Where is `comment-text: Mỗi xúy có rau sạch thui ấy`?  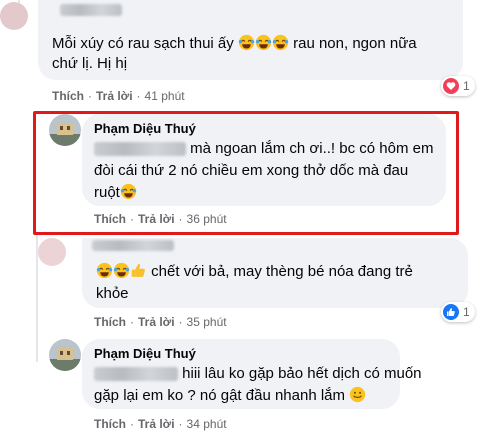
comment-text: Mỗi xúy có rau sạch thui ấy is located at coordinates (143, 43).